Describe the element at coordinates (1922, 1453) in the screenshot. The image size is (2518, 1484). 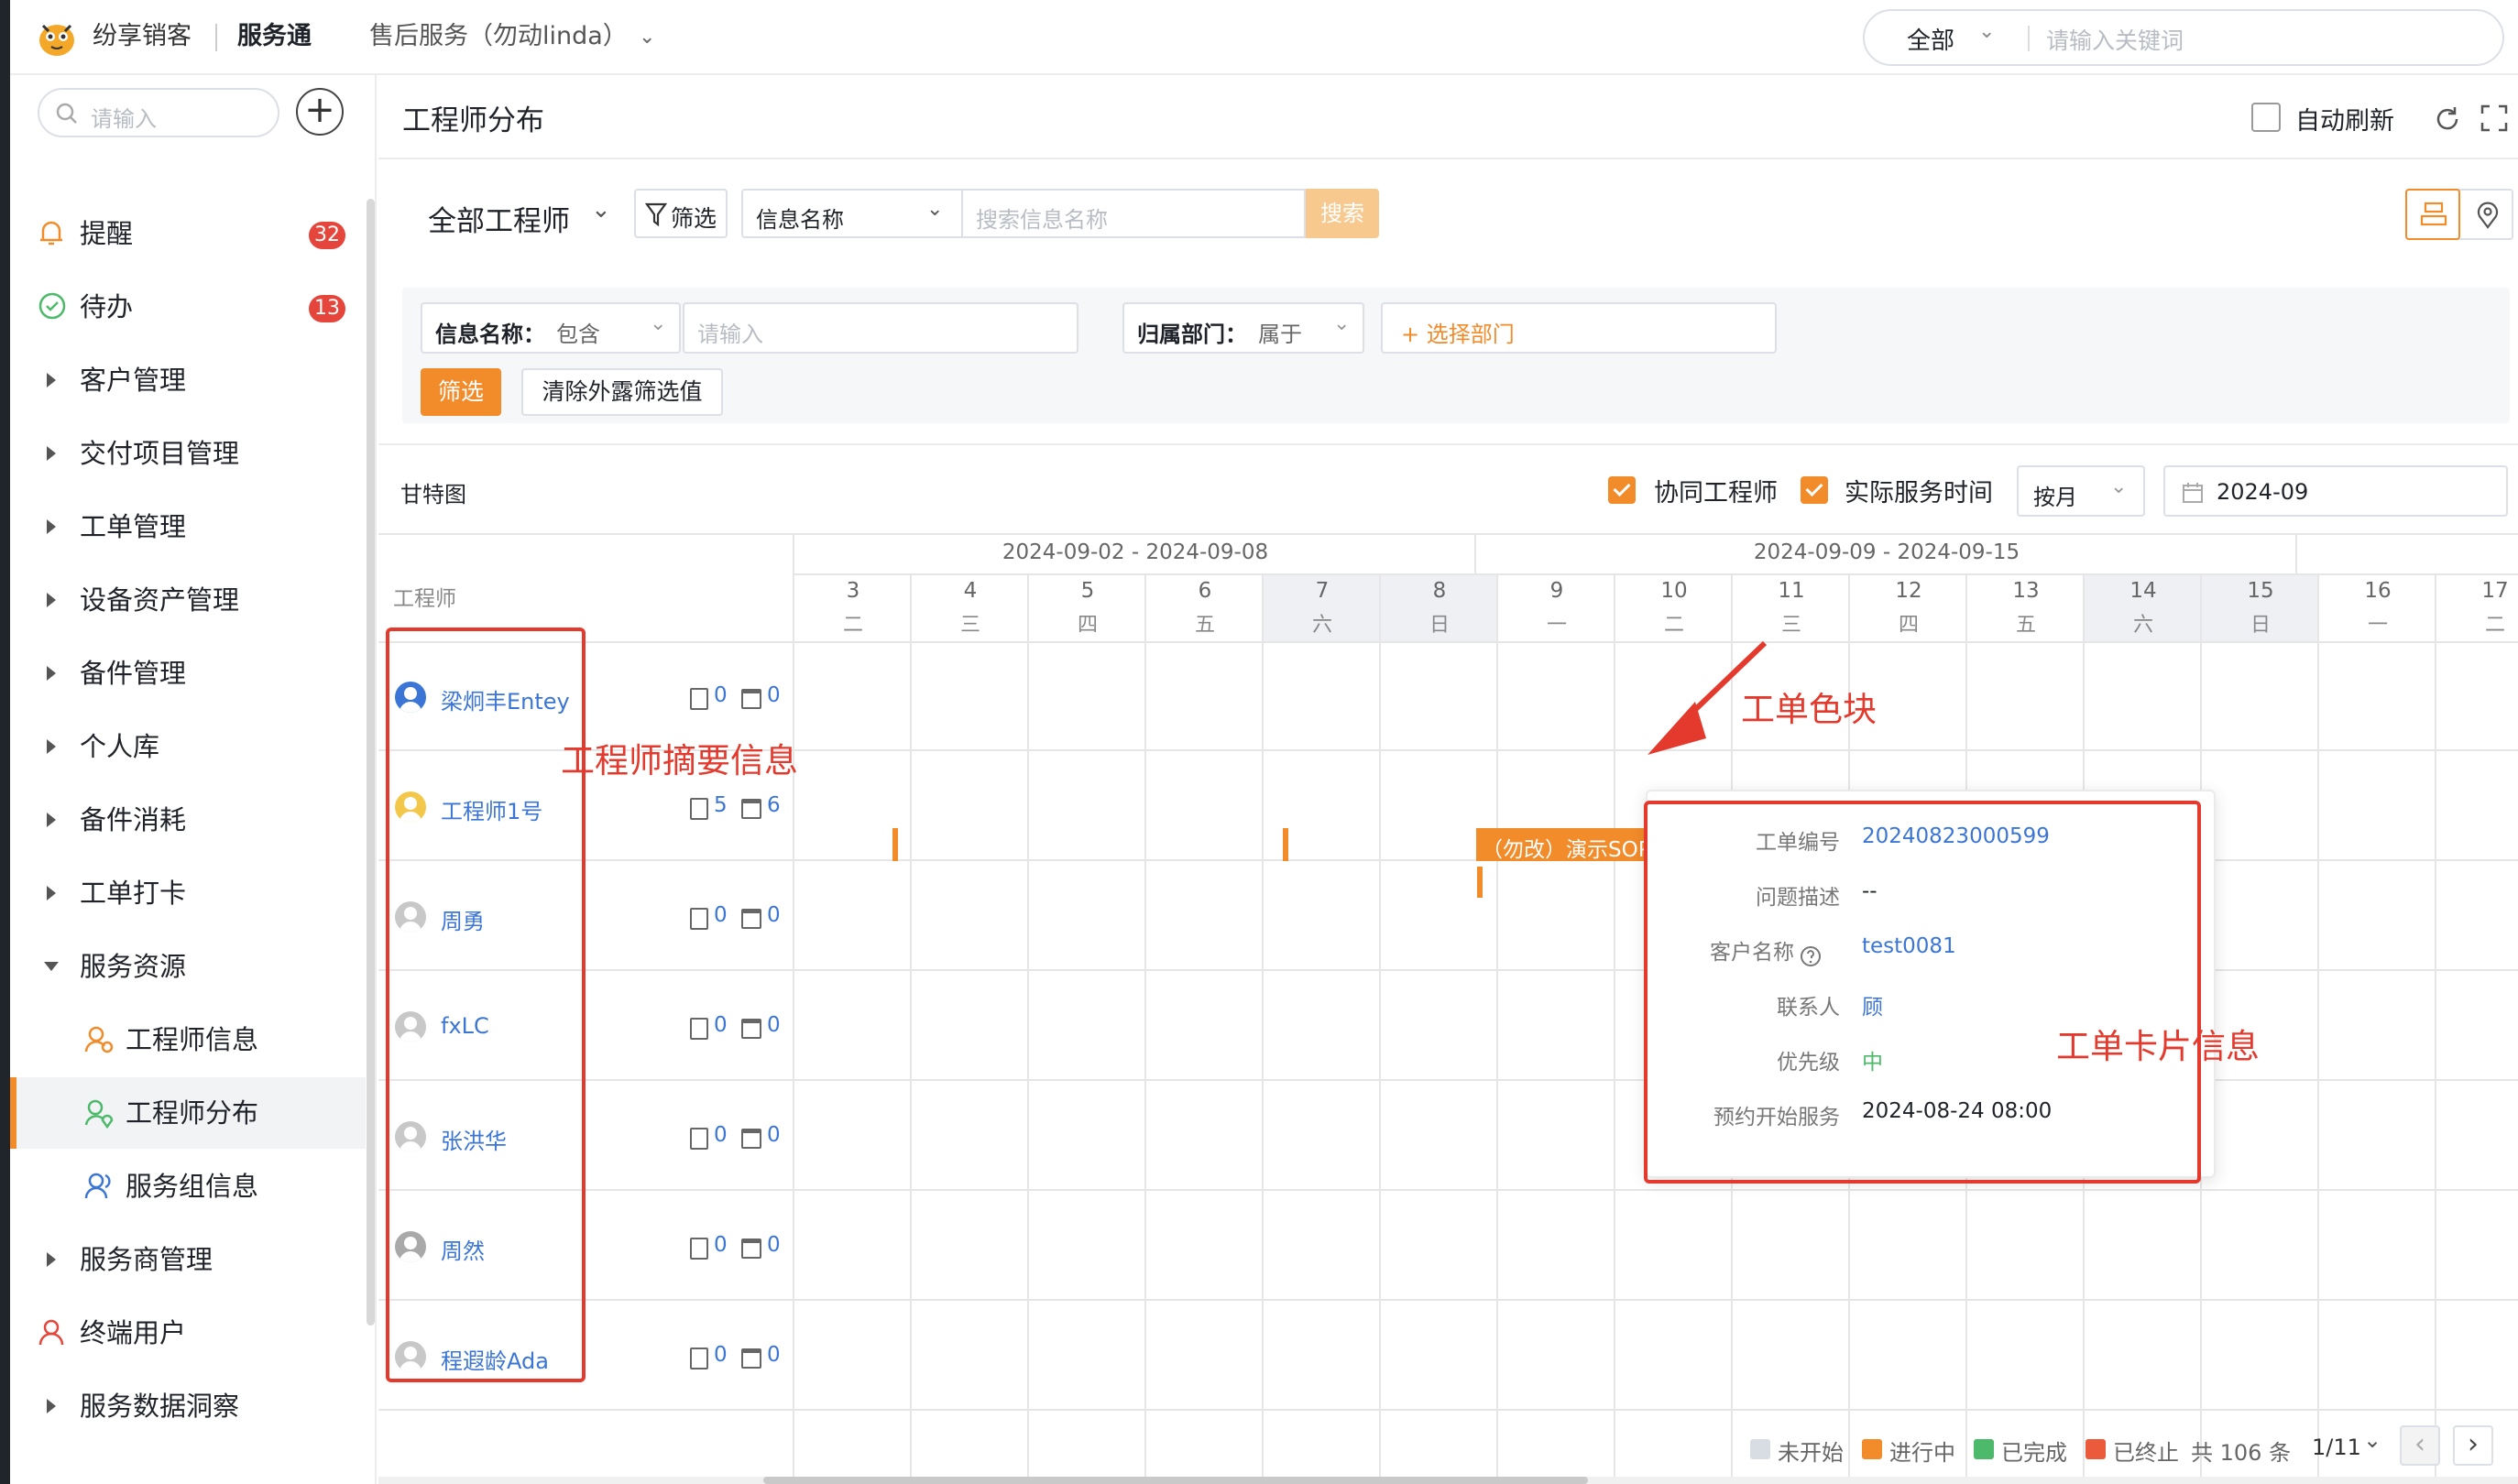
I see `legend-label: 进行中` at that location.